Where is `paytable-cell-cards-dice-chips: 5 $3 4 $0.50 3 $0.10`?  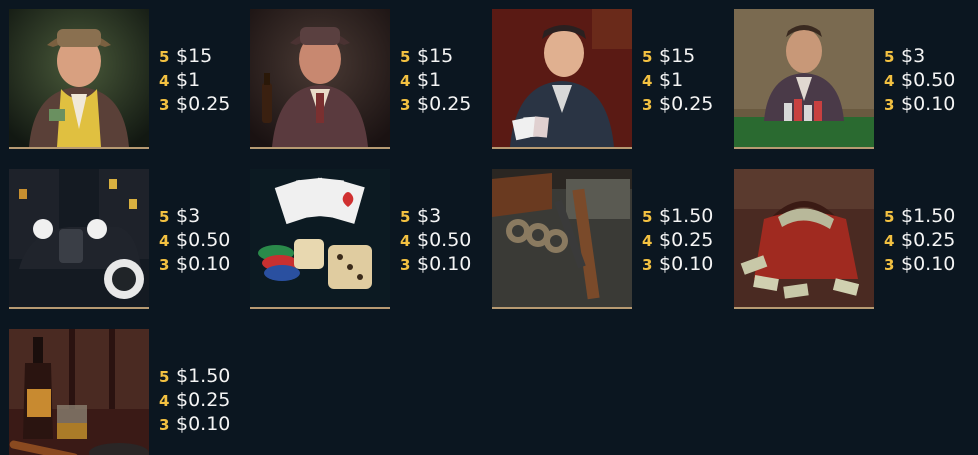
paytable-cell-cards-dice-chips: 5 $3 4 $0.50 3 $0.10 is located at coordinates (370, 239).